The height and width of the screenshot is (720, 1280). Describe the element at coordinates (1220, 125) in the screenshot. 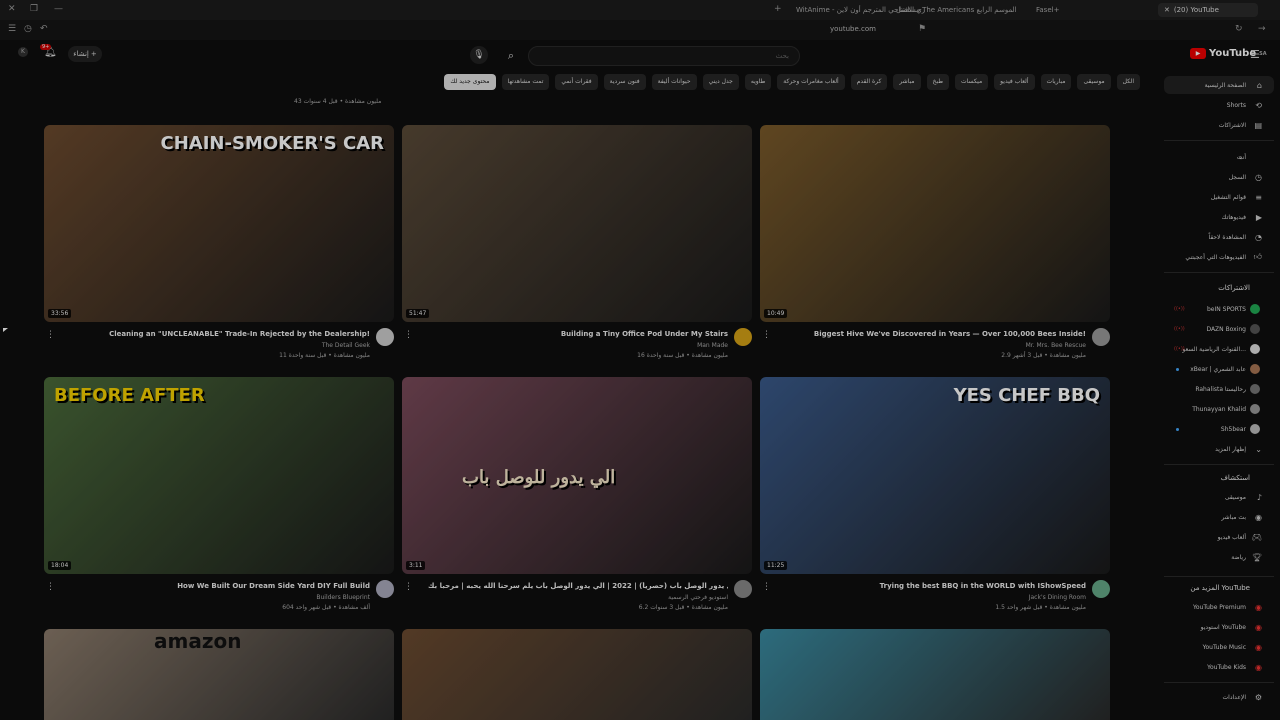

I see `sidebar-item-subscriptions: الاشتراكات ▤` at that location.